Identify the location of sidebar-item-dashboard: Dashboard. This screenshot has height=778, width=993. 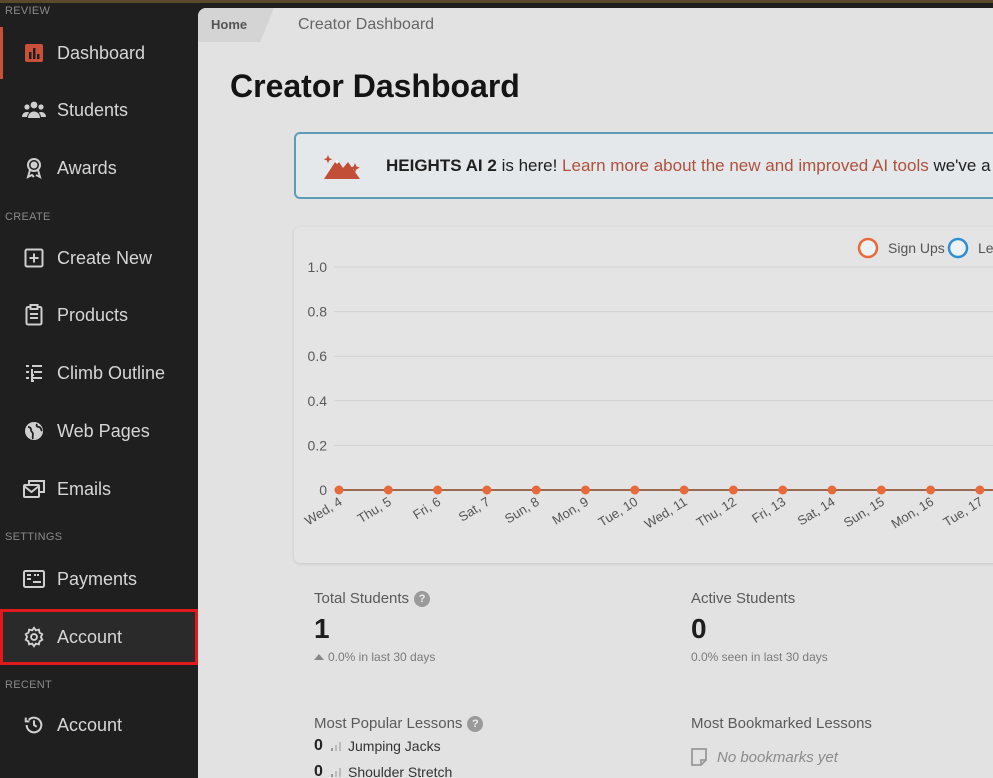
(99, 53).